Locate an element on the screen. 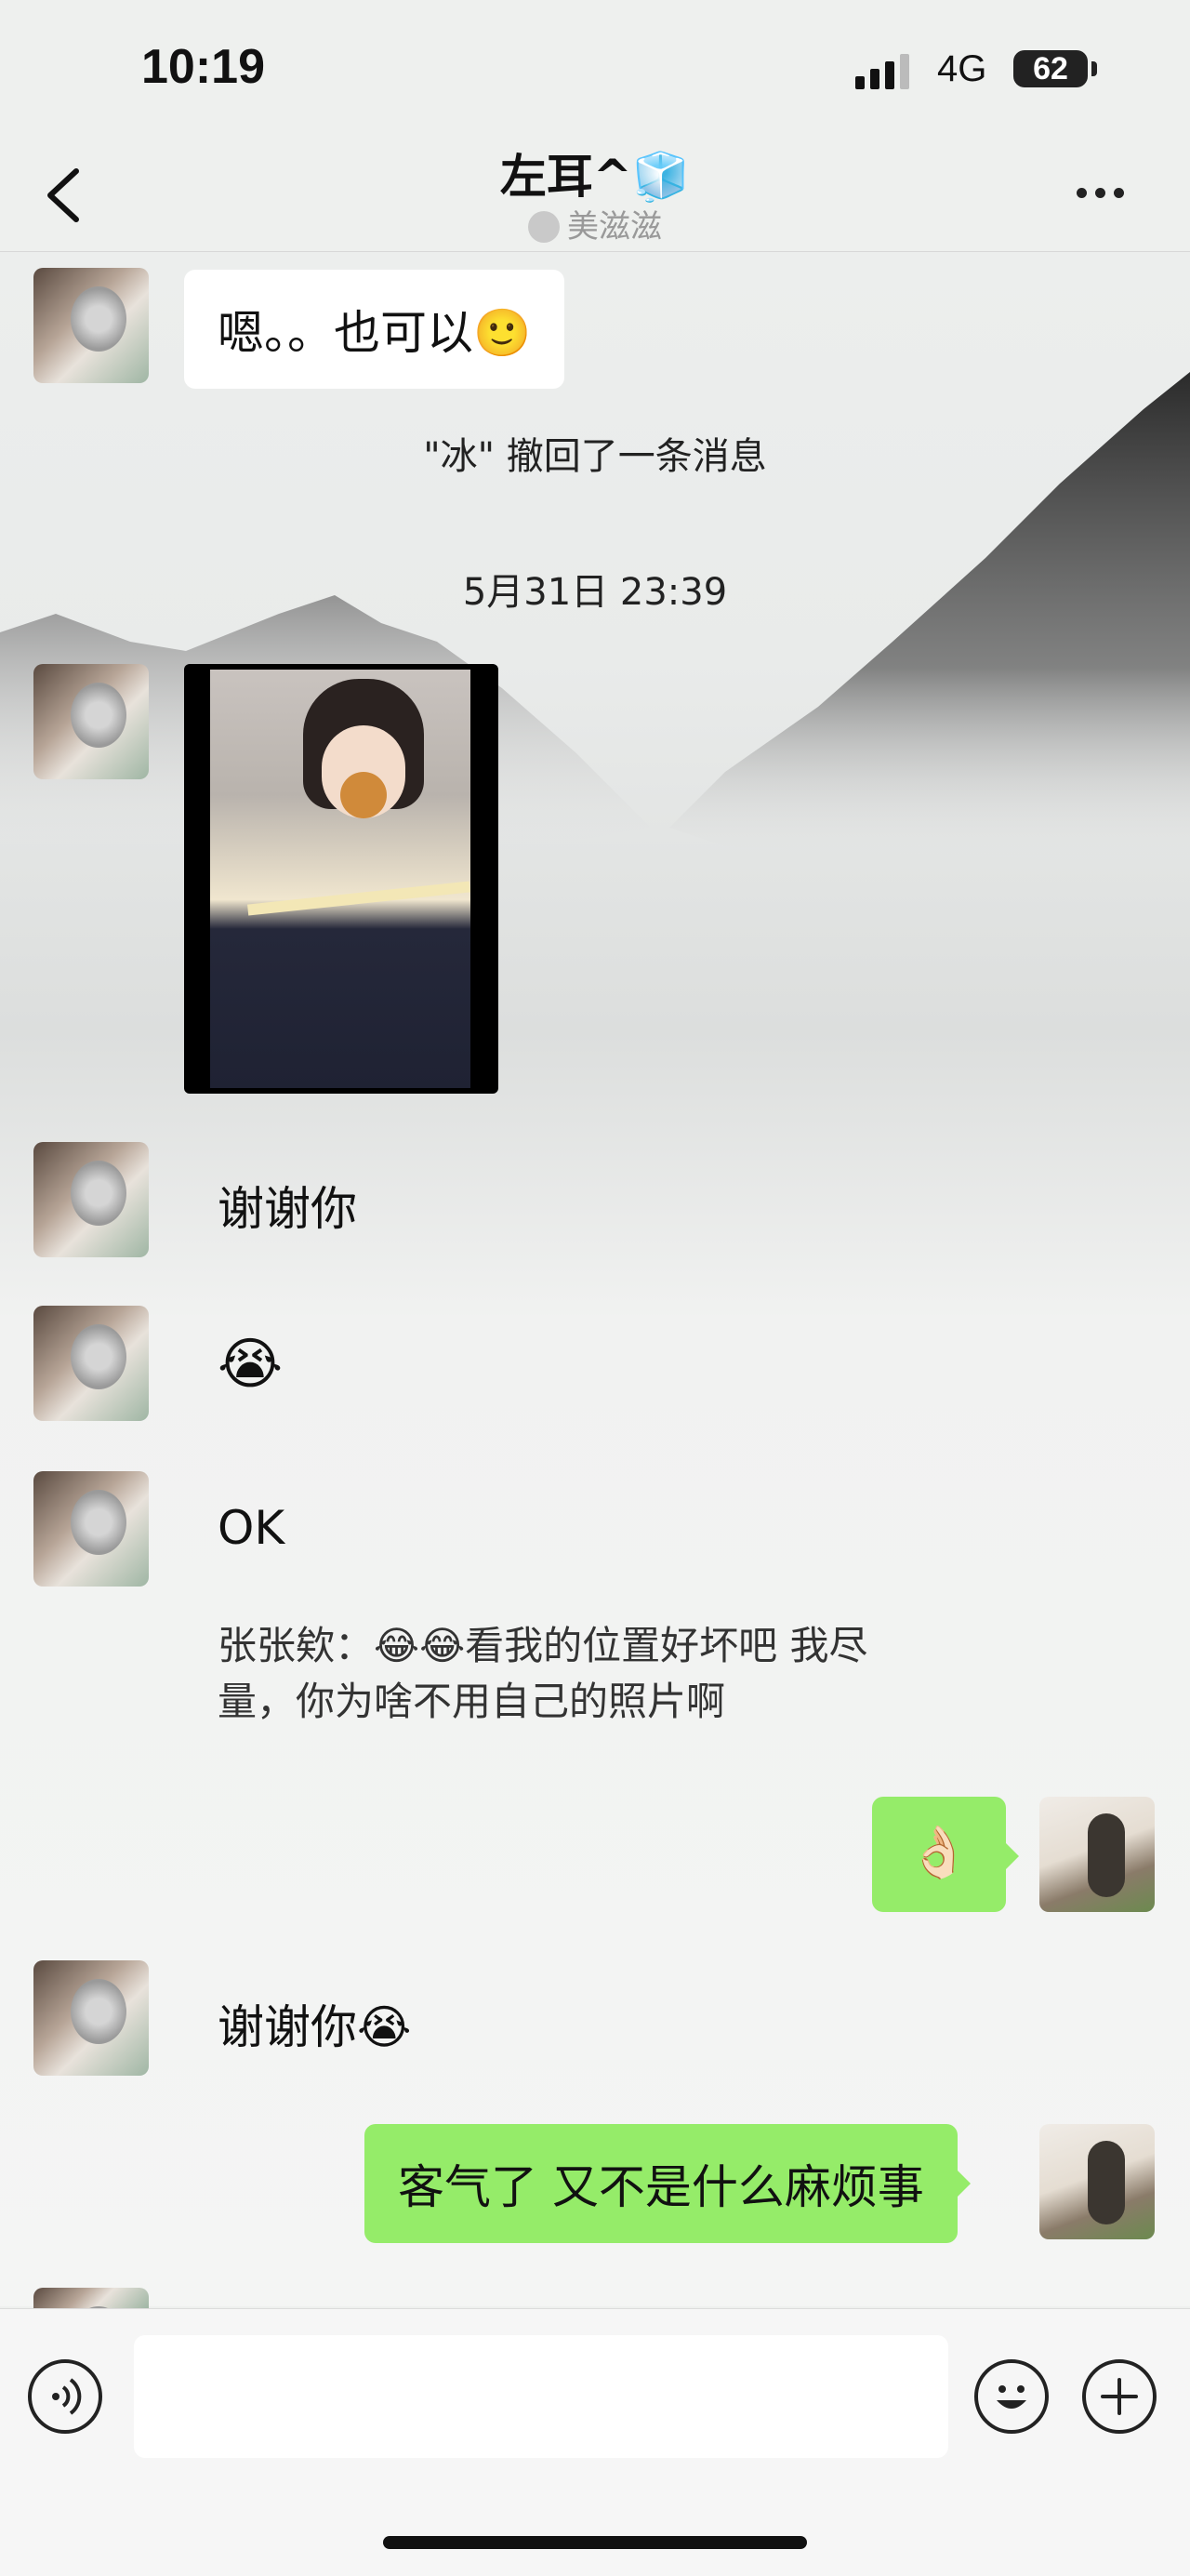 This screenshot has height=2576, width=1190. battery-icon: 62 is located at coordinates (1050, 68).